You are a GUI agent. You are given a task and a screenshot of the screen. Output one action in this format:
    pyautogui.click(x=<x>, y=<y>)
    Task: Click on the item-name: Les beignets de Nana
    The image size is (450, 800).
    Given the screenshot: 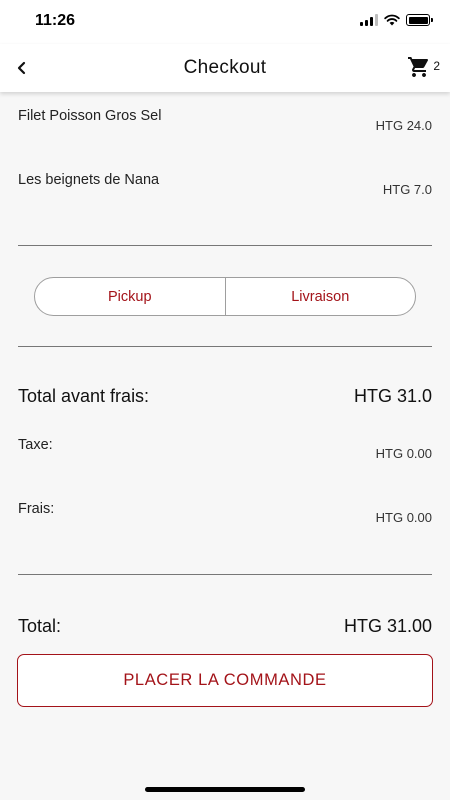 What is the action you would take?
    pyautogui.click(x=89, y=180)
    